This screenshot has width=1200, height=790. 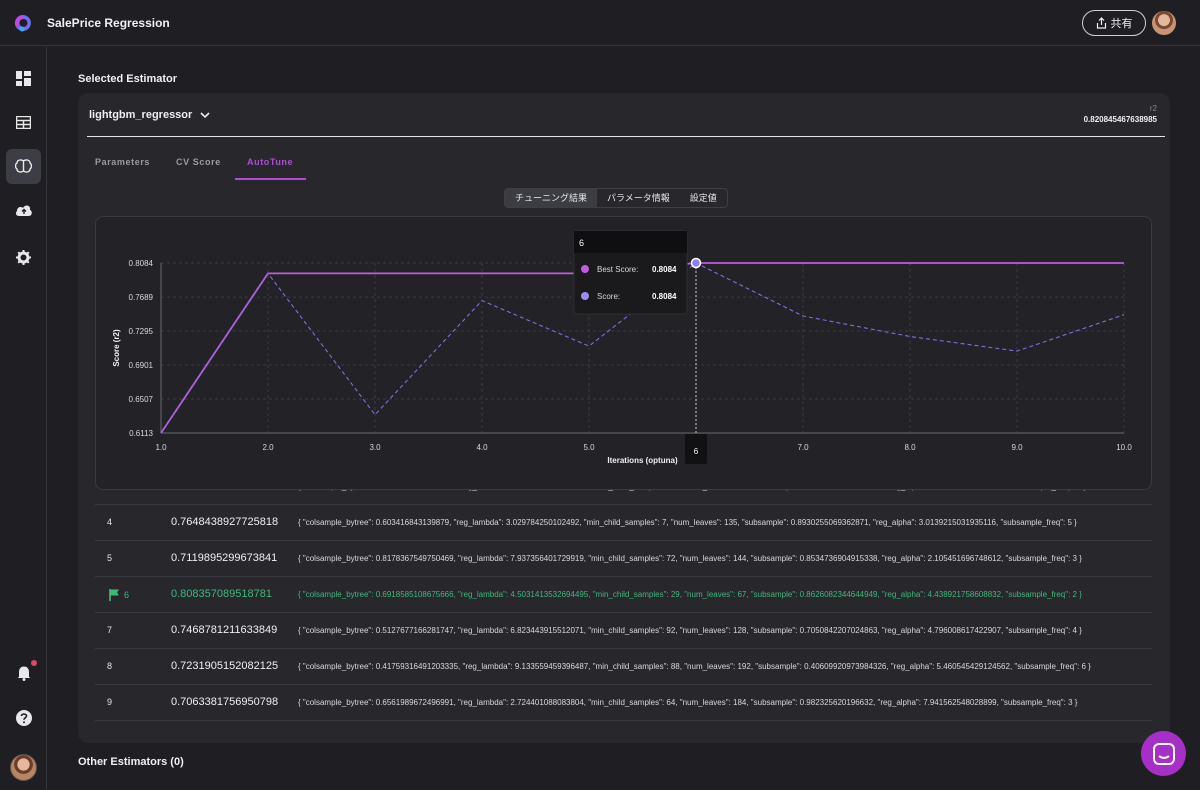 I want to click on x-tick-label: 1.0, so click(x=161, y=447).